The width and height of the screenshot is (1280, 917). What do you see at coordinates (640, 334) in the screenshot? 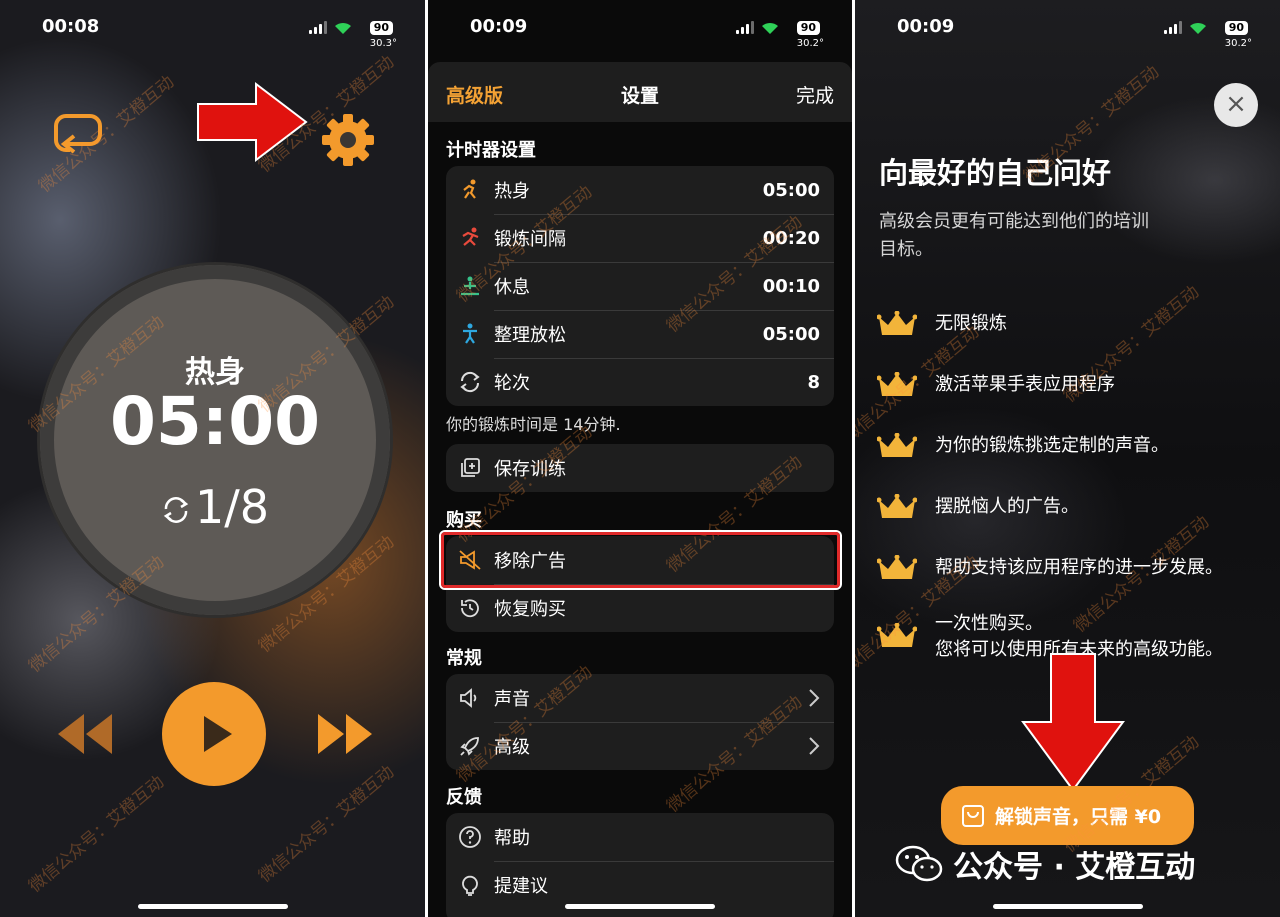
I see `row-cooldown: 整理放松 05:00` at bounding box center [640, 334].